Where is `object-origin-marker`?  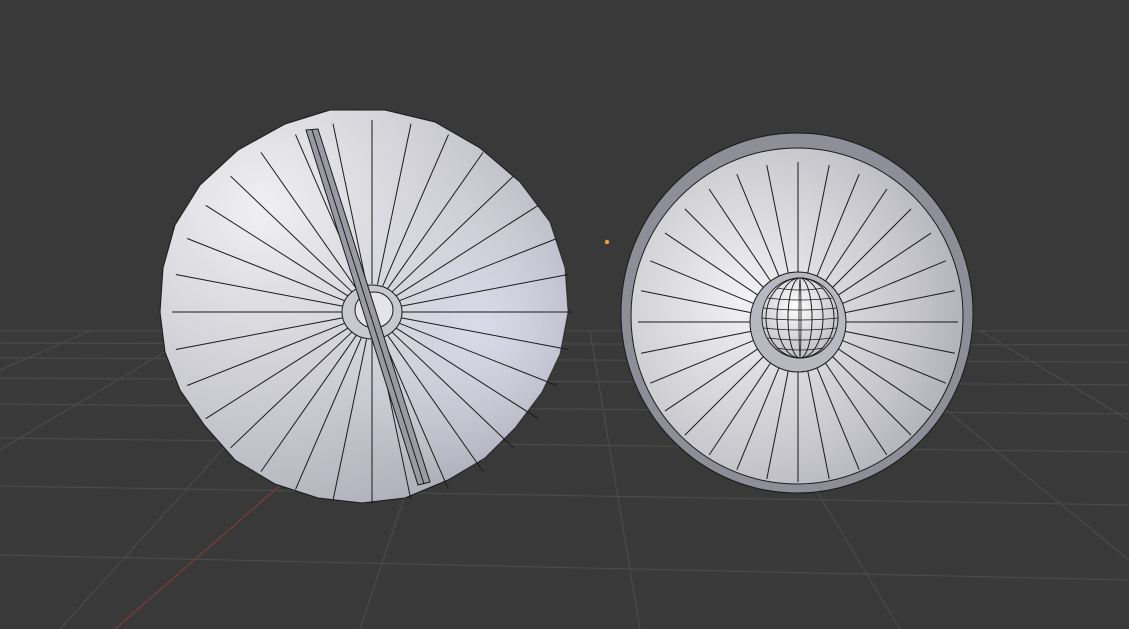 object-origin-marker is located at coordinates (607, 242).